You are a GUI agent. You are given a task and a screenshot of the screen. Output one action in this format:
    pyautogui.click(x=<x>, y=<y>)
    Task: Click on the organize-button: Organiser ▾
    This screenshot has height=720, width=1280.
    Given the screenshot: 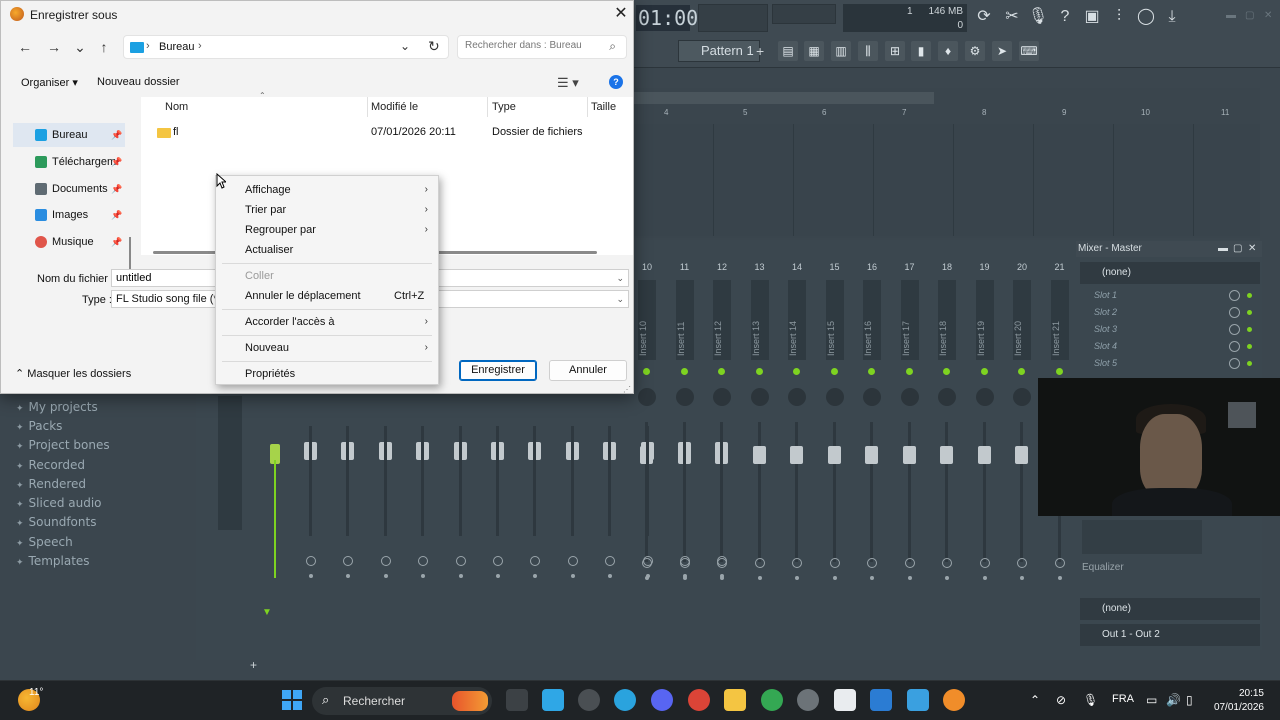 What is the action you would take?
    pyautogui.click(x=49, y=82)
    